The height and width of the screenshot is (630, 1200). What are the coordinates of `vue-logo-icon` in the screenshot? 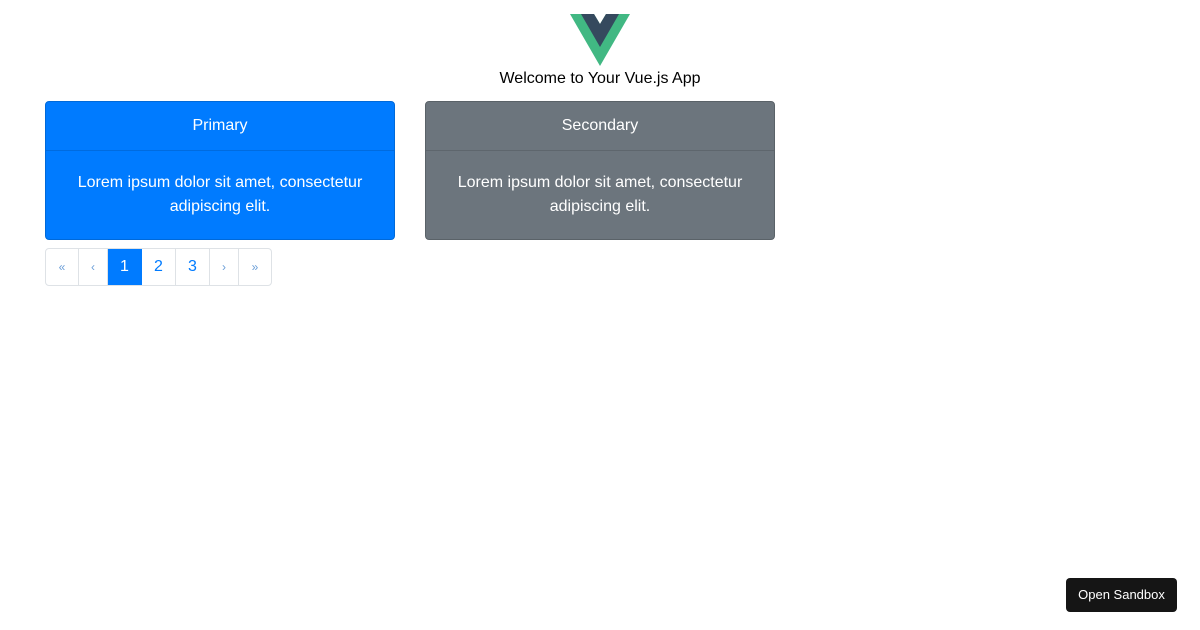 It's located at (600, 40).